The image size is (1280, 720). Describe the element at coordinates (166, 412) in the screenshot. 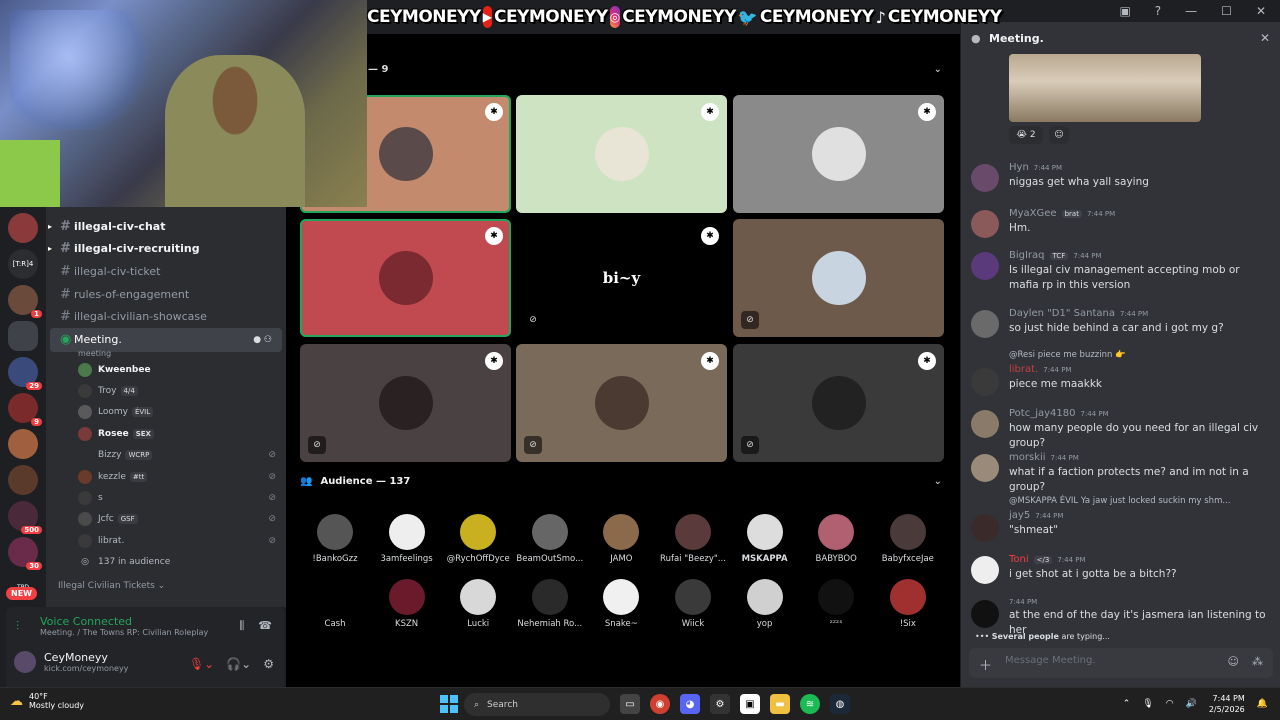

I see `voice-user: Loomy ÉVIL` at that location.